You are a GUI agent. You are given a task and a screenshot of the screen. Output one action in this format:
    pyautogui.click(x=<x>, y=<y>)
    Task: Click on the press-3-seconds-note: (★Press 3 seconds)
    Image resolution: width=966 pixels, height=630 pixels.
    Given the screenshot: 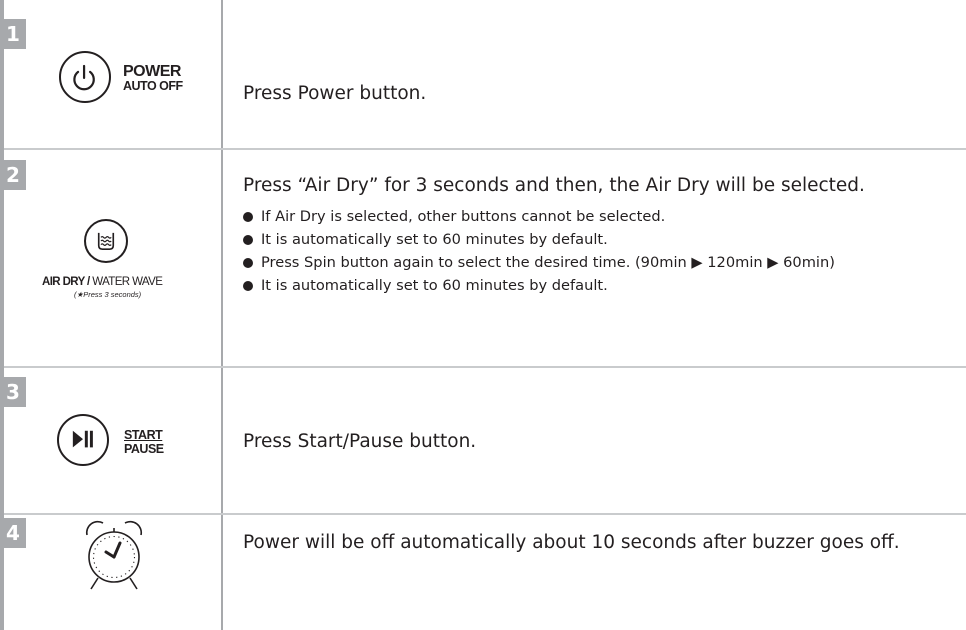 What is the action you would take?
    pyautogui.click(x=108, y=294)
    